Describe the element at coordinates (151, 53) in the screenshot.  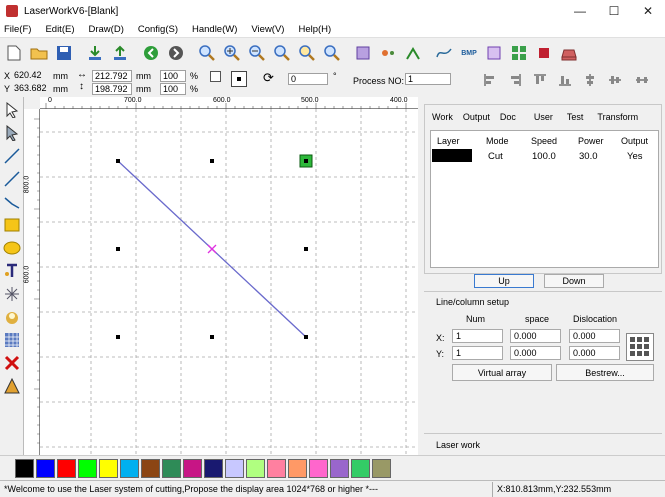
I see `back-icon` at that location.